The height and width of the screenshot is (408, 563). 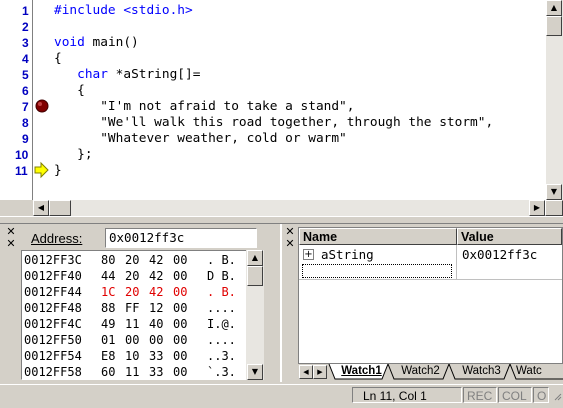 What do you see at coordinates (200, 139) in the screenshot?
I see `code-line: "Whatever weather, cold or warm"` at bounding box center [200, 139].